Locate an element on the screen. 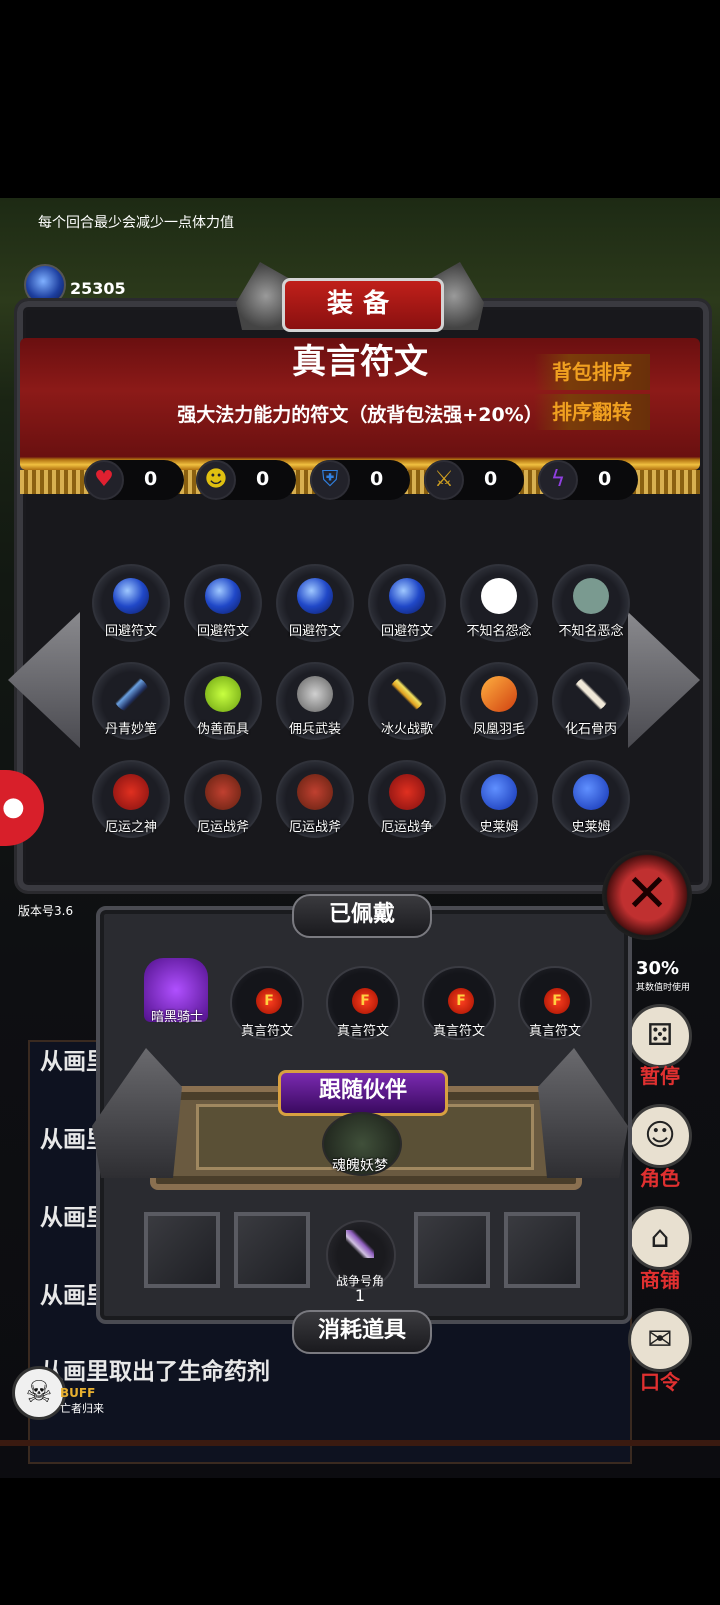  inventory-label: 伪善面具 is located at coordinates (222, 729).